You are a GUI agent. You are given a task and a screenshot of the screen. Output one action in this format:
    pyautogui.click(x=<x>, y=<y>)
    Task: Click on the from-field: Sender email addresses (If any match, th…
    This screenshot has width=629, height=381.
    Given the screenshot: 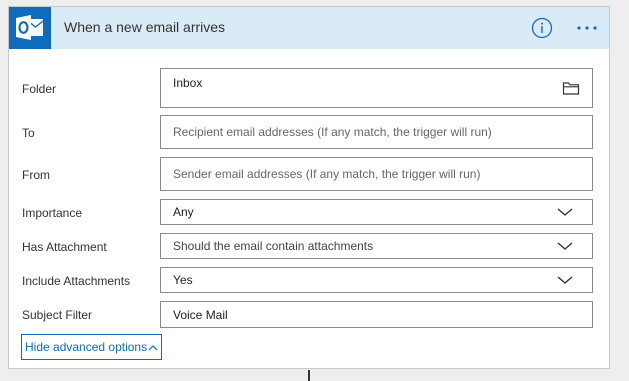 What is the action you would take?
    pyautogui.click(x=376, y=174)
    